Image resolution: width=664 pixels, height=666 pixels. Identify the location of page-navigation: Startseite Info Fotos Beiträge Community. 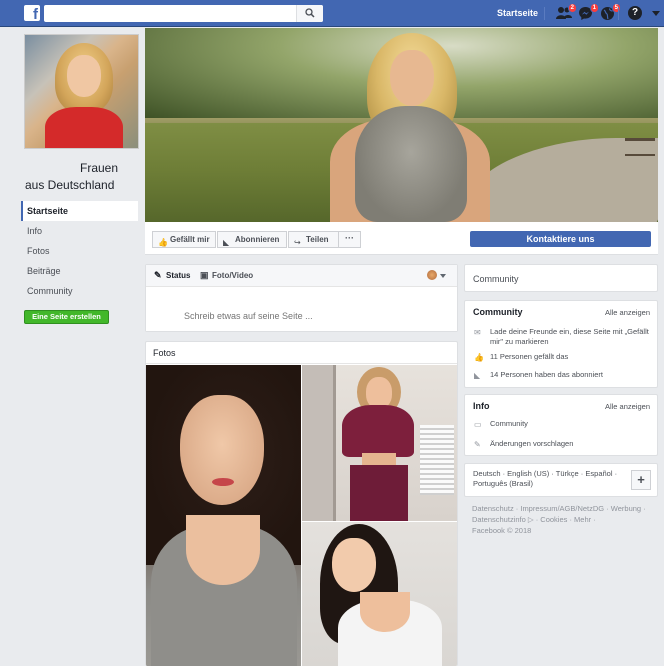
(79, 251).